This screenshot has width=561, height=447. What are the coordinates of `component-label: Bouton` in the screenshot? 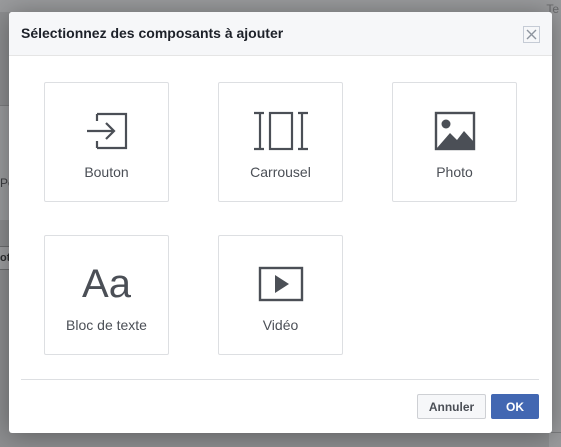 It's located at (106, 172).